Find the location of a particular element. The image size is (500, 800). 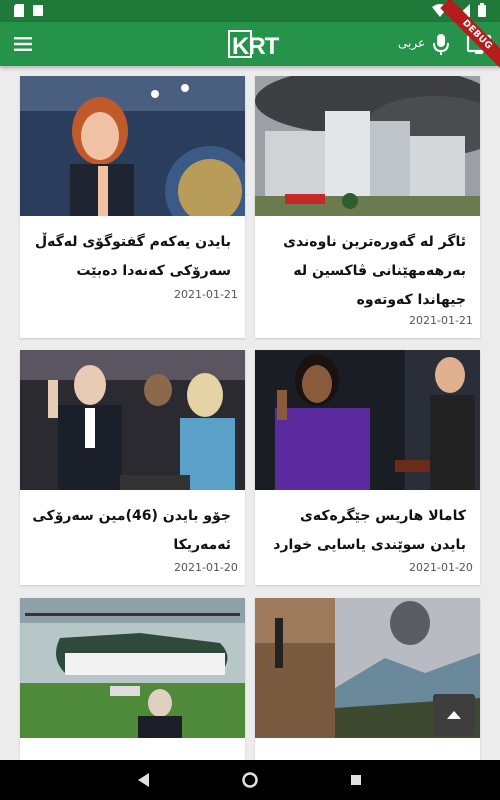

arabic-language-button: عربی is located at coordinates (411, 43).